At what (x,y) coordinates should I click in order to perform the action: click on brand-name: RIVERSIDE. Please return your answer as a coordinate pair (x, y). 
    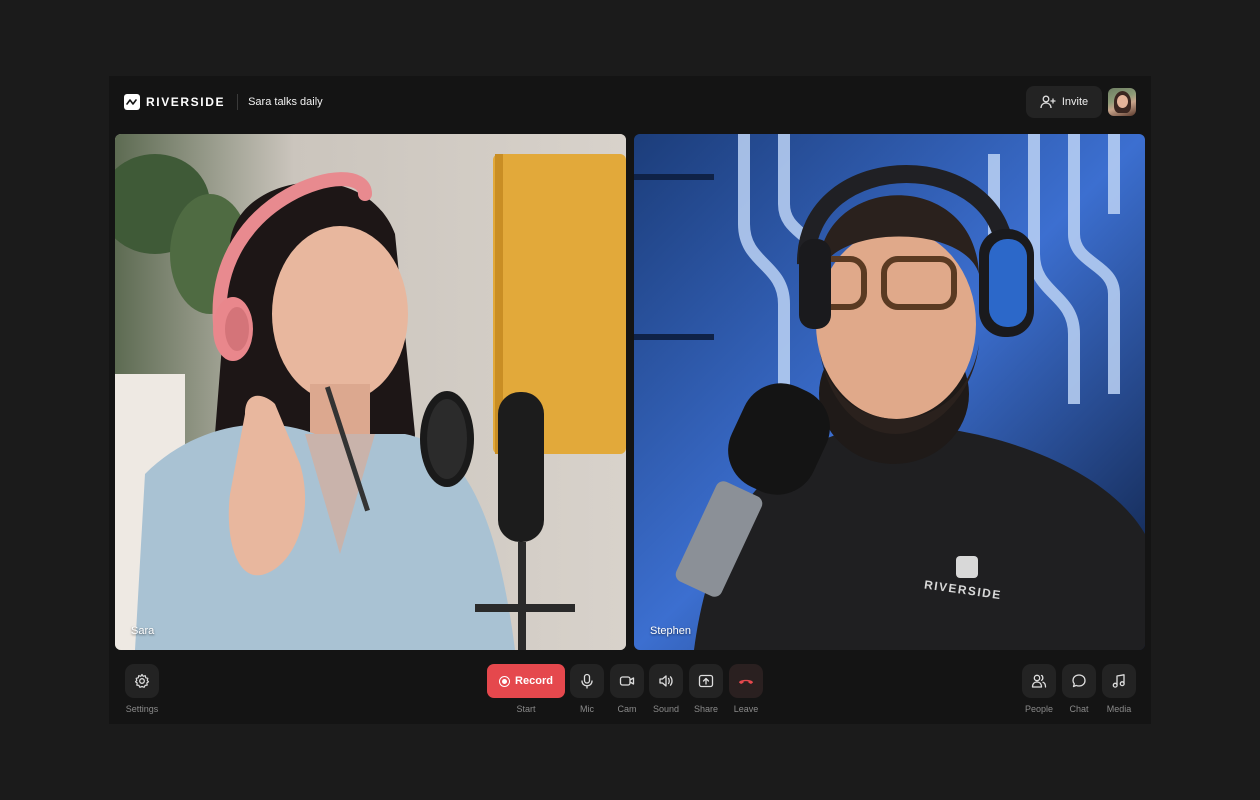
    Looking at the image, I should click on (186, 102).